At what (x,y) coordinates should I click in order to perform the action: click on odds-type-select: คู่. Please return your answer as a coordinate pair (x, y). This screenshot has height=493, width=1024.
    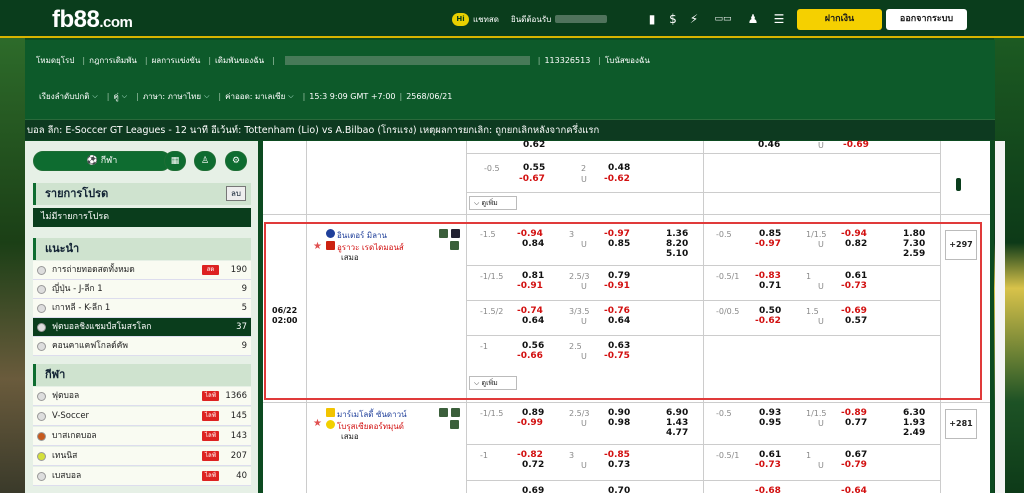
    Looking at the image, I should click on (115, 96).